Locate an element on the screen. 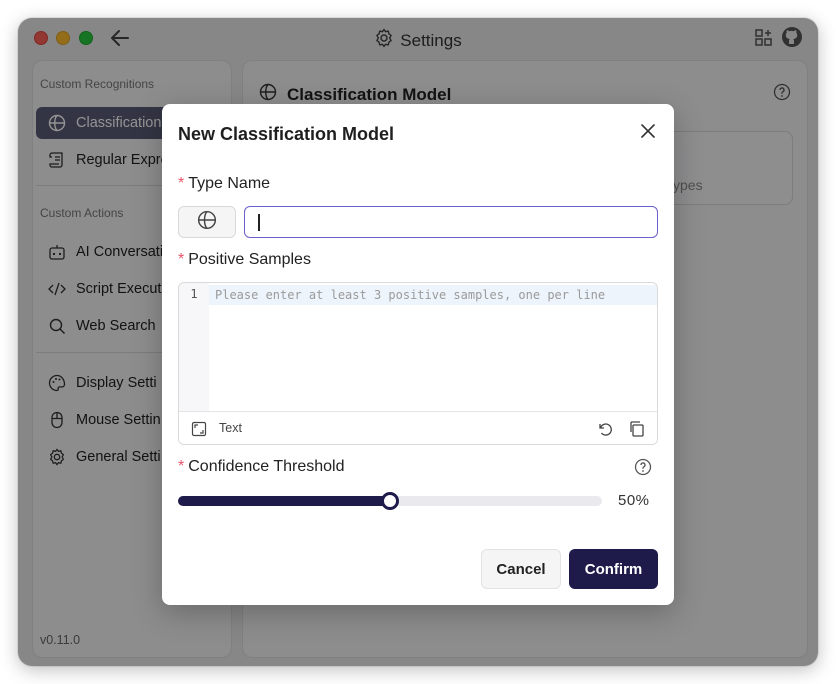 Image resolution: width=836 pixels, height=684 pixels. slider-fill is located at coordinates (284, 501).